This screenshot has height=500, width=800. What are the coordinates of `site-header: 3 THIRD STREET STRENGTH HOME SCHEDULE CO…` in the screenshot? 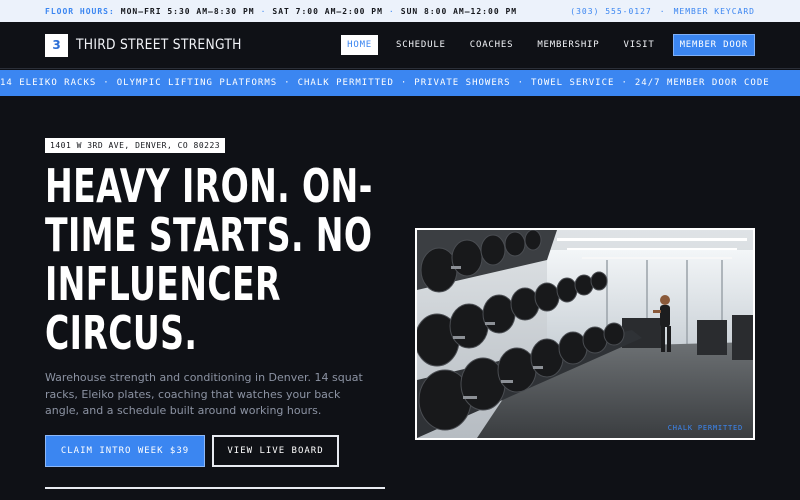 It's located at (400, 45).